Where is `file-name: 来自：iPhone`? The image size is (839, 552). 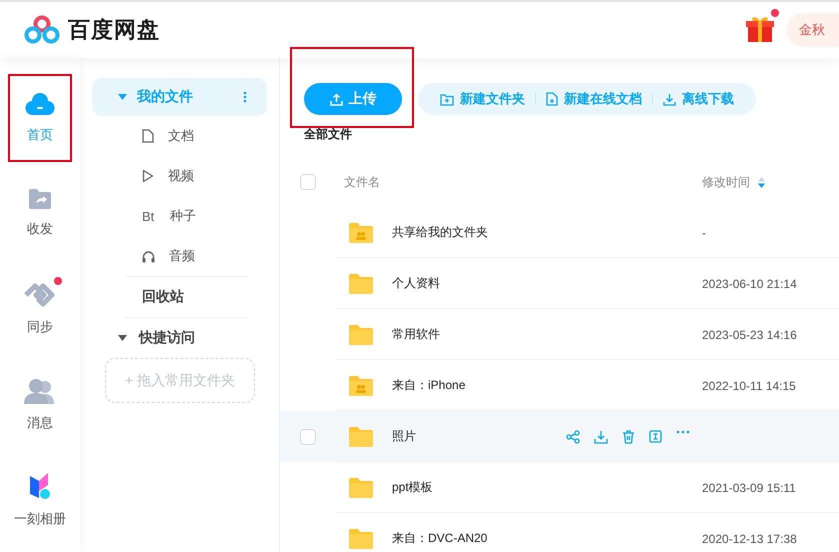 file-name: 来自：iPhone is located at coordinates (429, 385).